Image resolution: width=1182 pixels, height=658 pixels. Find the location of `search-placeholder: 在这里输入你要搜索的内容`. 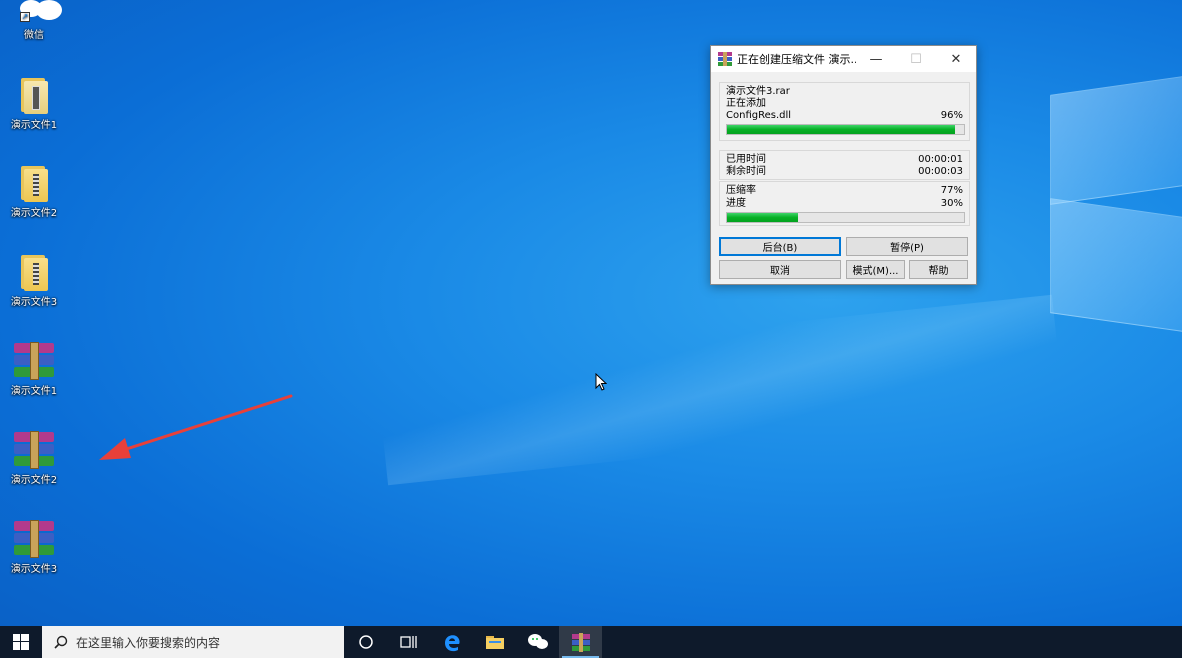

search-placeholder: 在这里输入你要搜索的内容 is located at coordinates (148, 642).